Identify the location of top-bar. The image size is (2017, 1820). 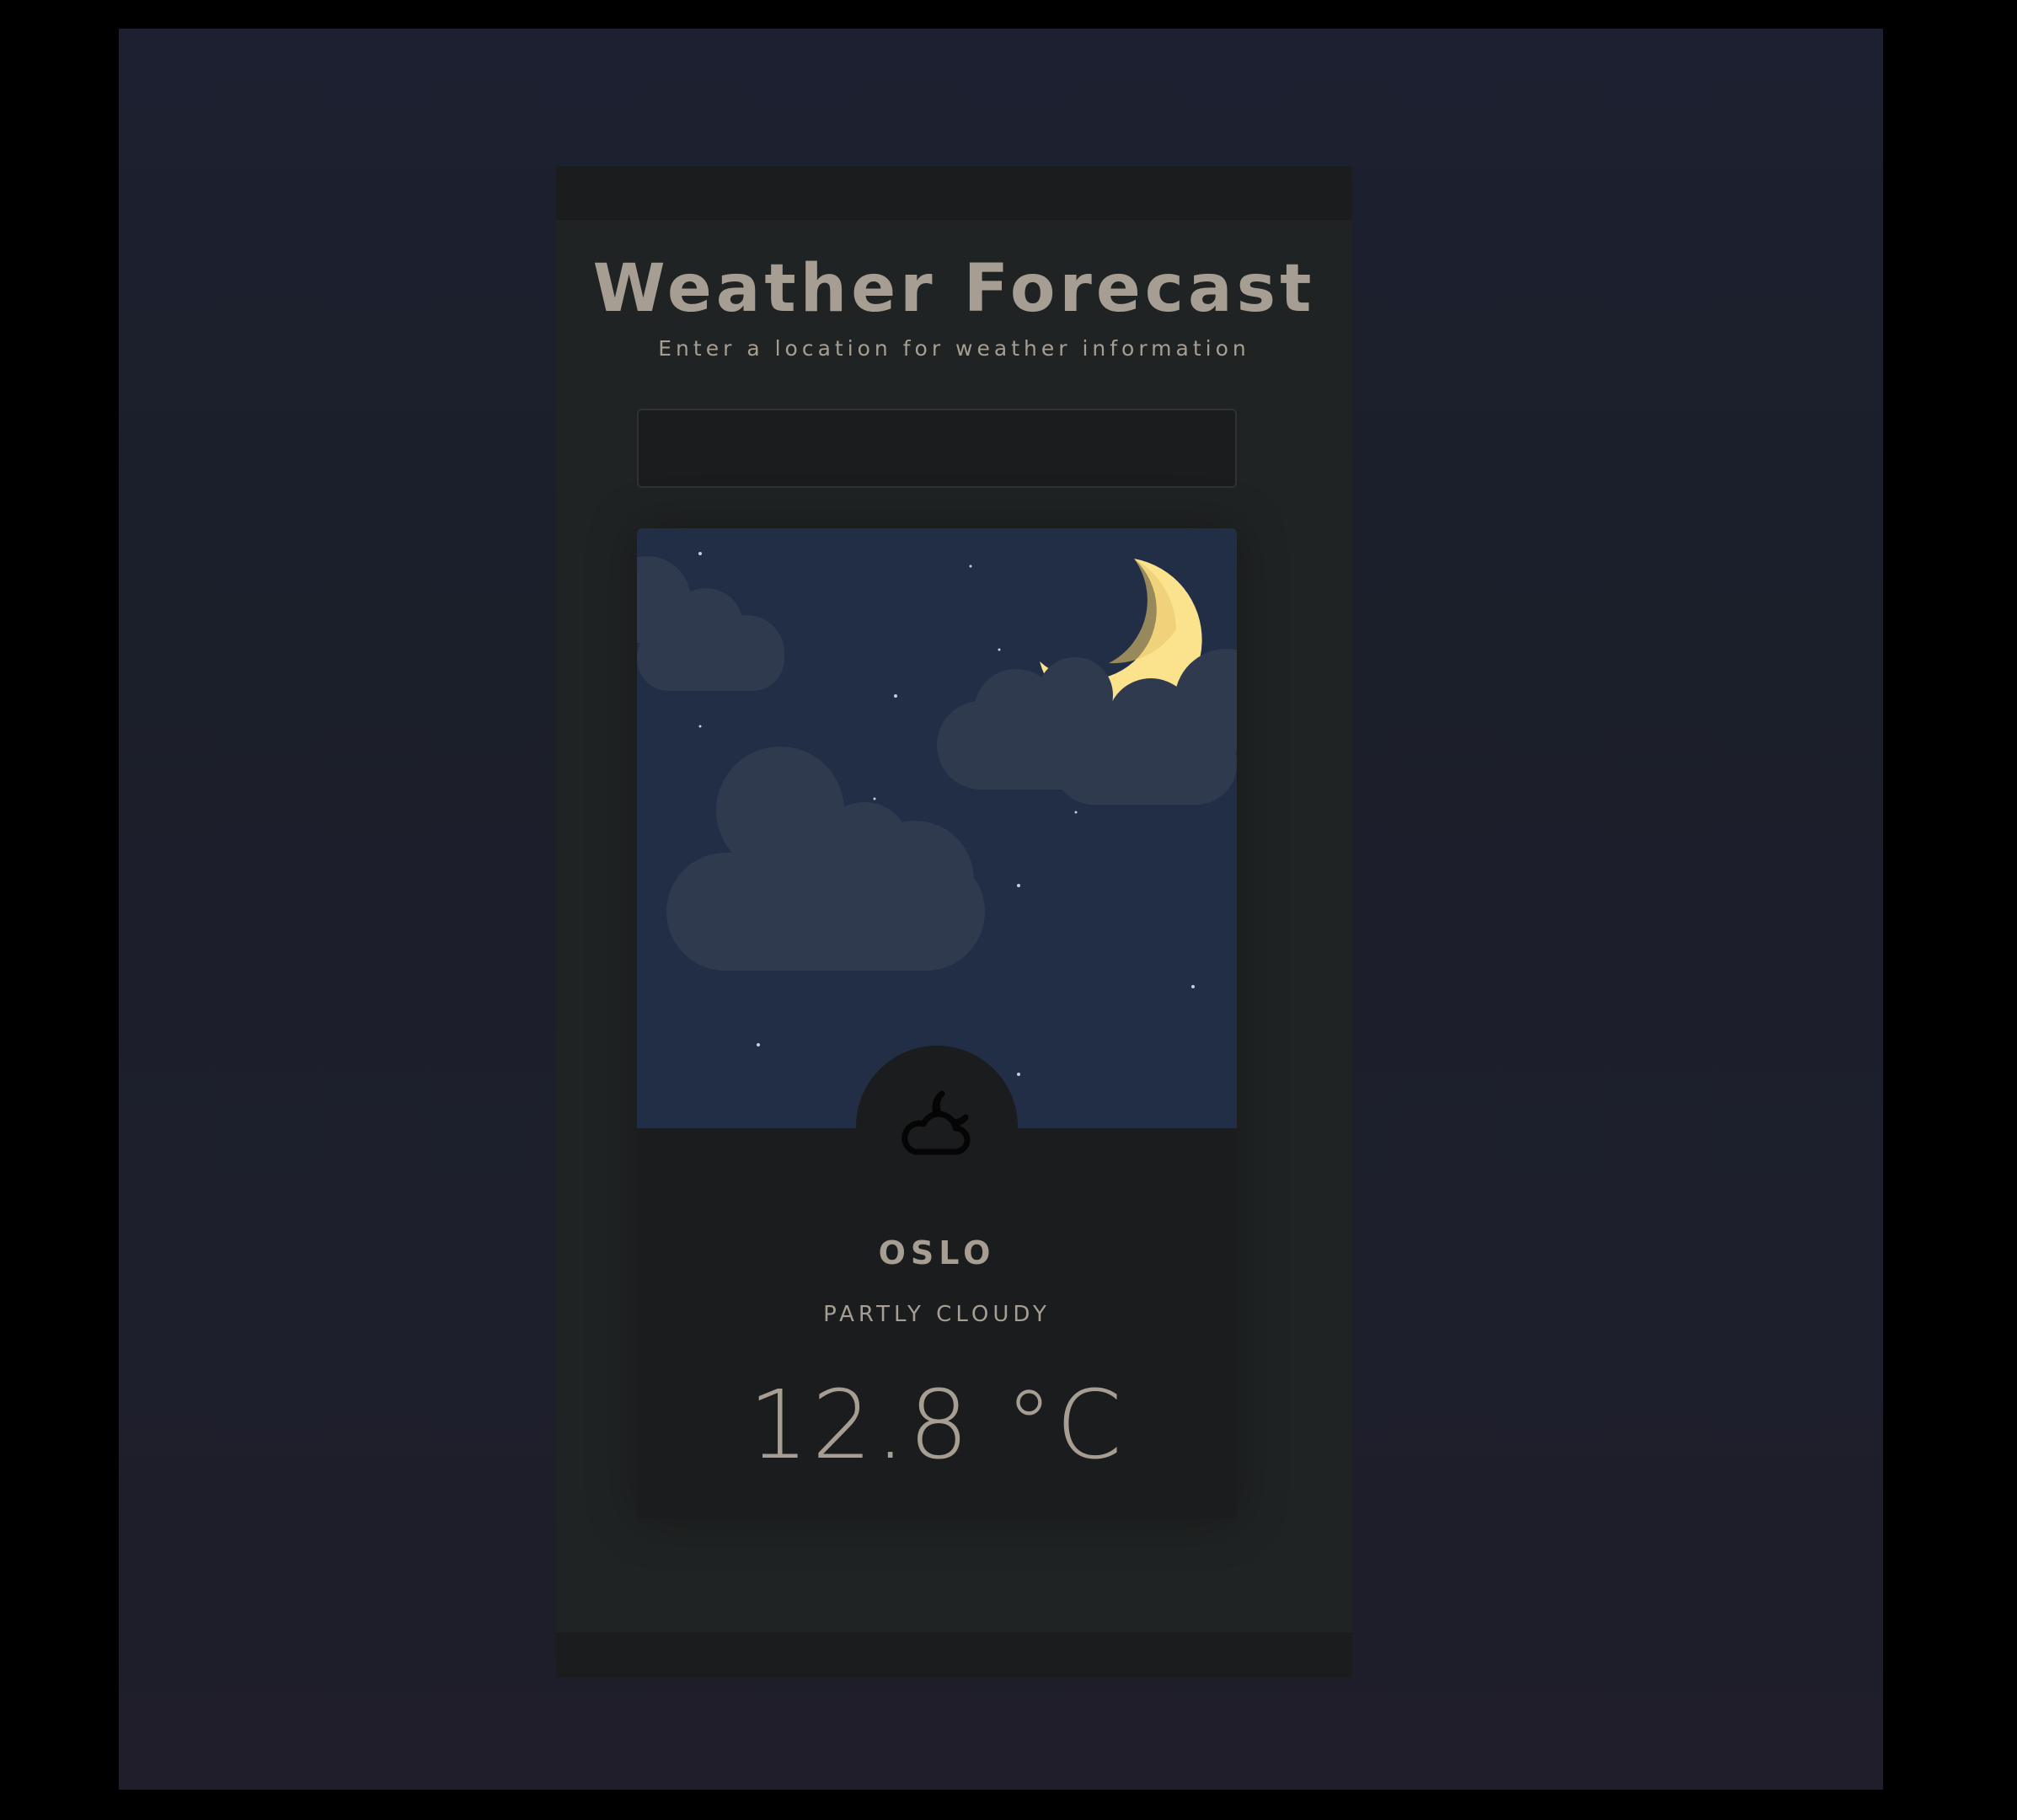
(954, 193).